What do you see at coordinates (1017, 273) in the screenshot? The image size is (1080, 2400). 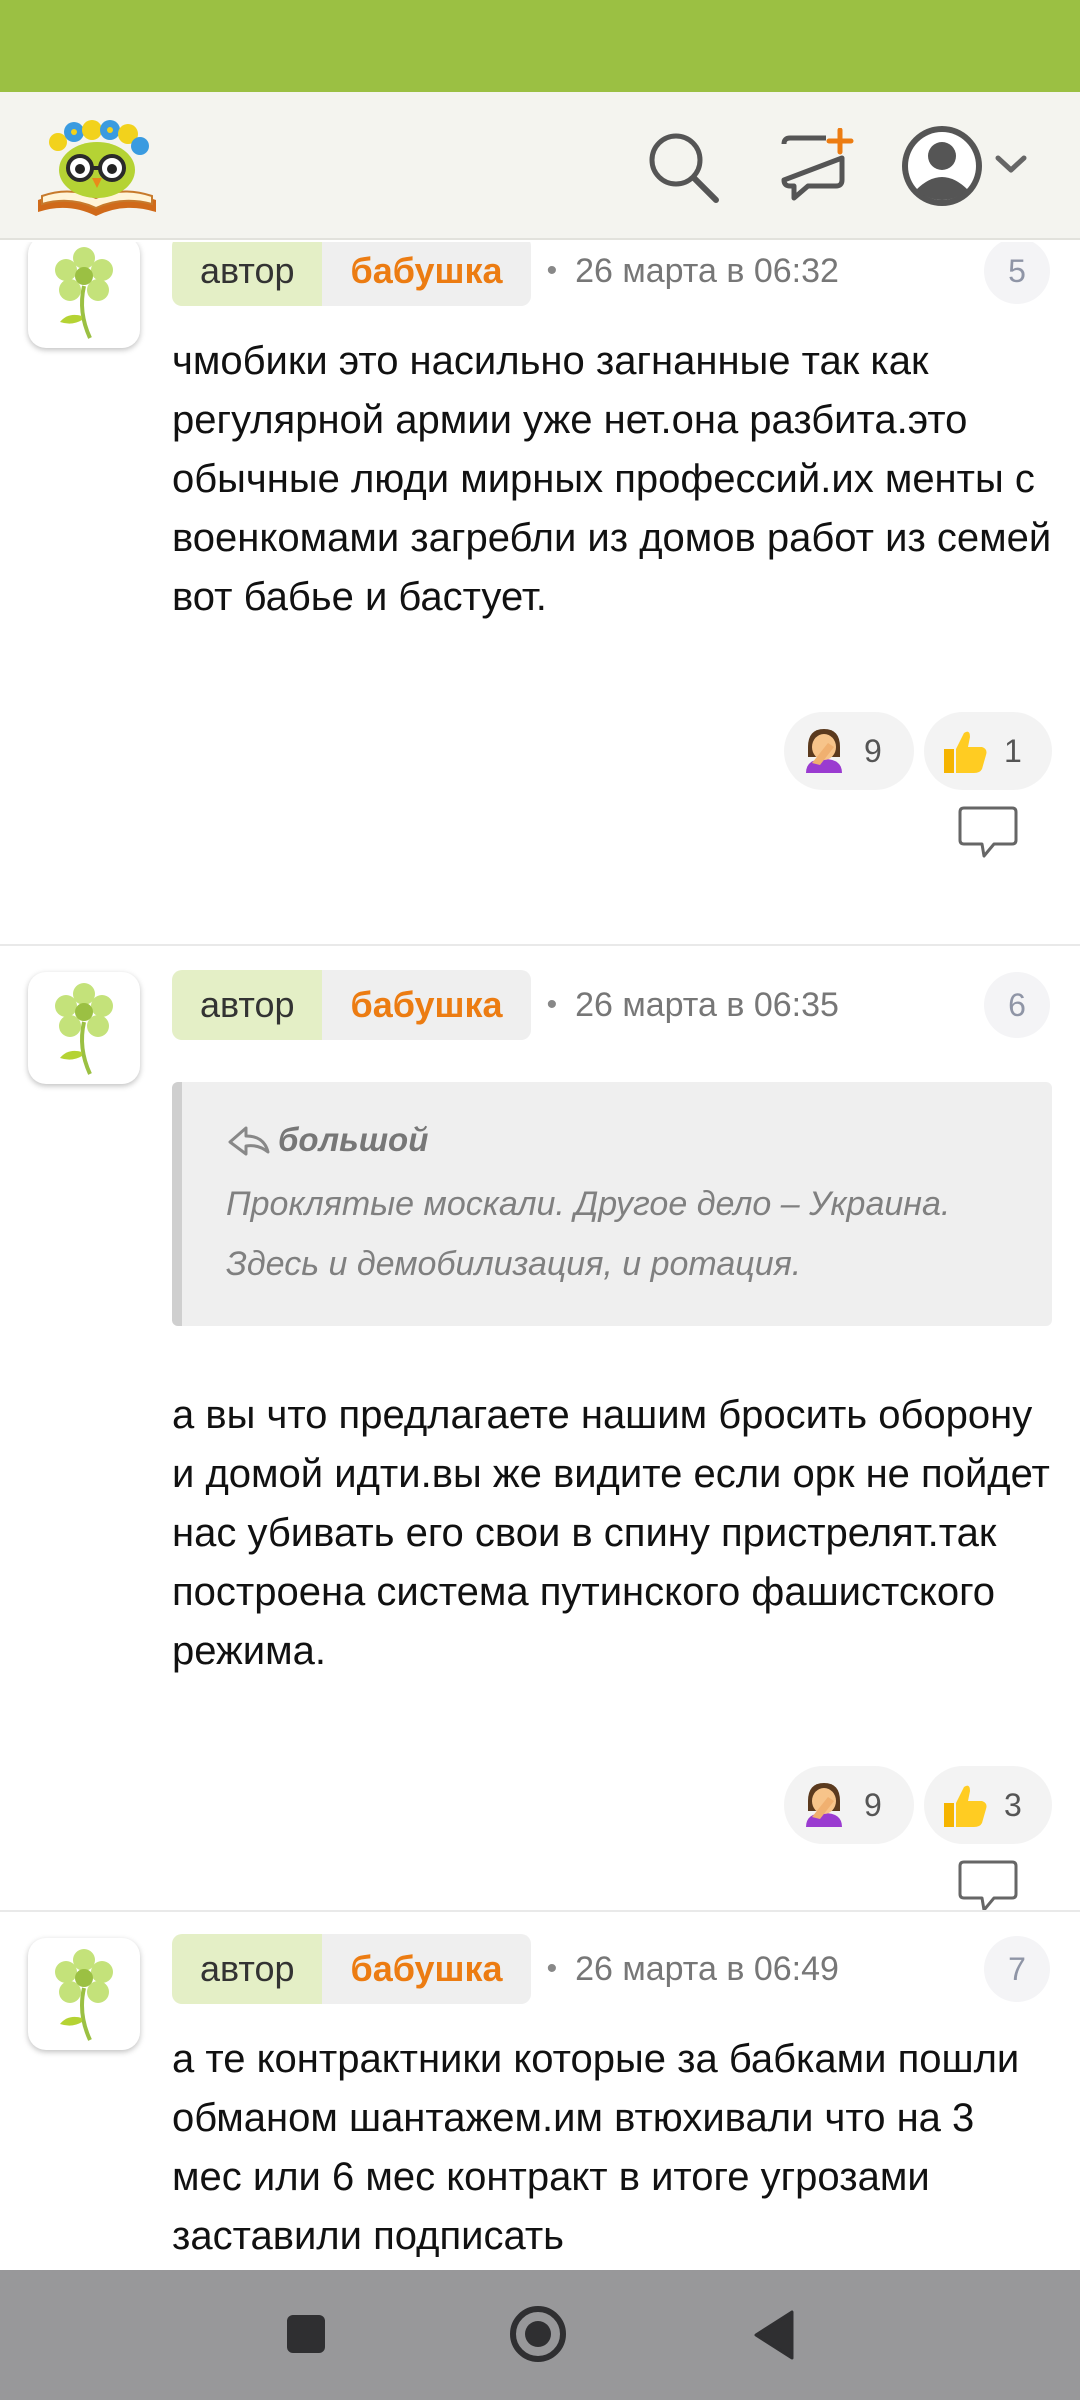 I see `comment-number-badge: 5` at bounding box center [1017, 273].